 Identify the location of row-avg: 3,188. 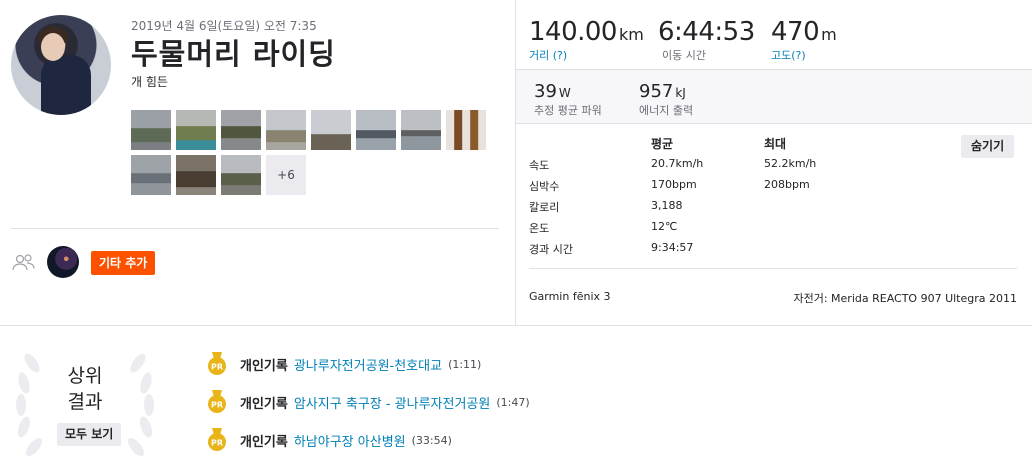
(667, 205).